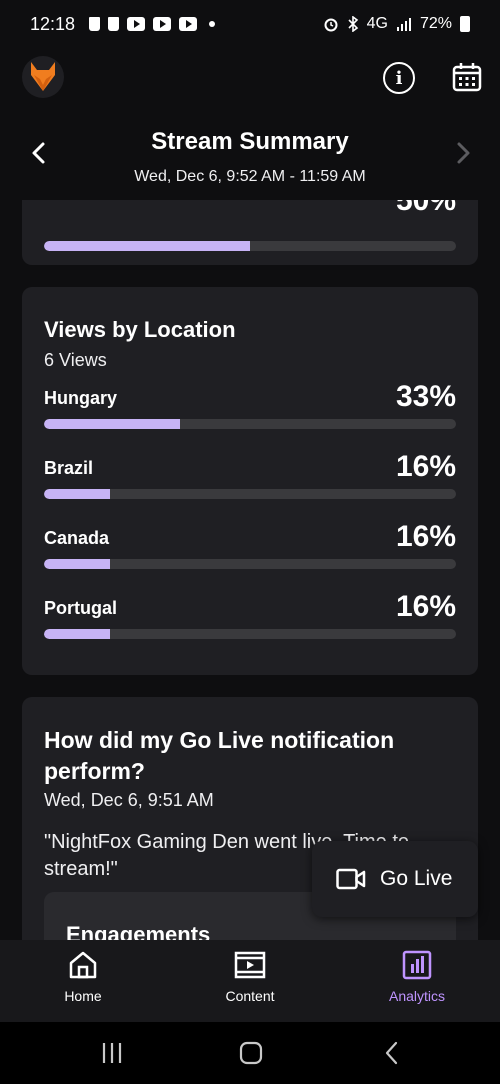 The height and width of the screenshot is (1084, 500). Describe the element at coordinates (95, 24) in the screenshot. I see `notification-cup-icon` at that location.